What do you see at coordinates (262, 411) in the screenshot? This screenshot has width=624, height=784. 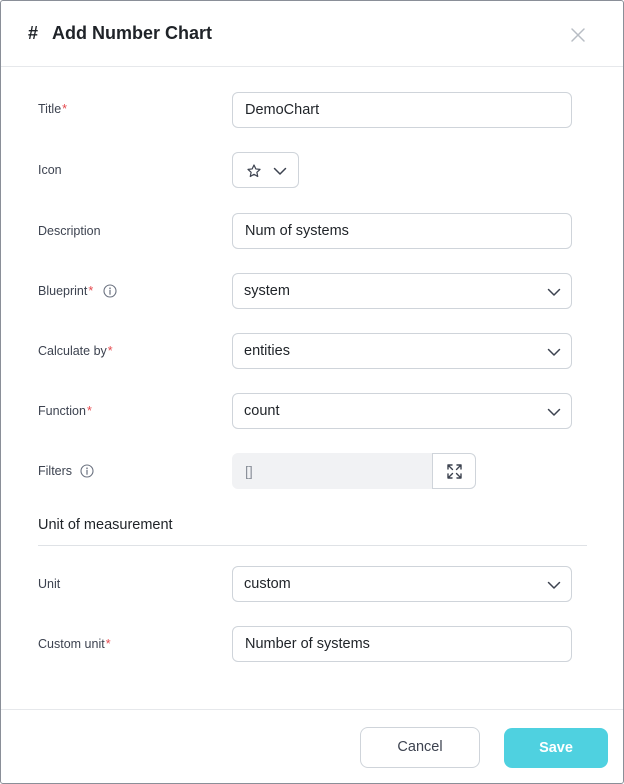 I see `function-value: count` at bounding box center [262, 411].